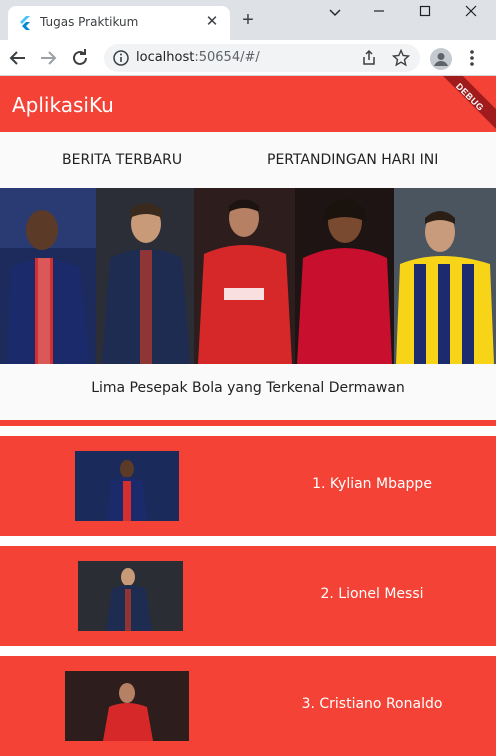 Image resolution: width=496 pixels, height=756 pixels. Describe the element at coordinates (369, 58) in the screenshot. I see `share-icon` at that location.